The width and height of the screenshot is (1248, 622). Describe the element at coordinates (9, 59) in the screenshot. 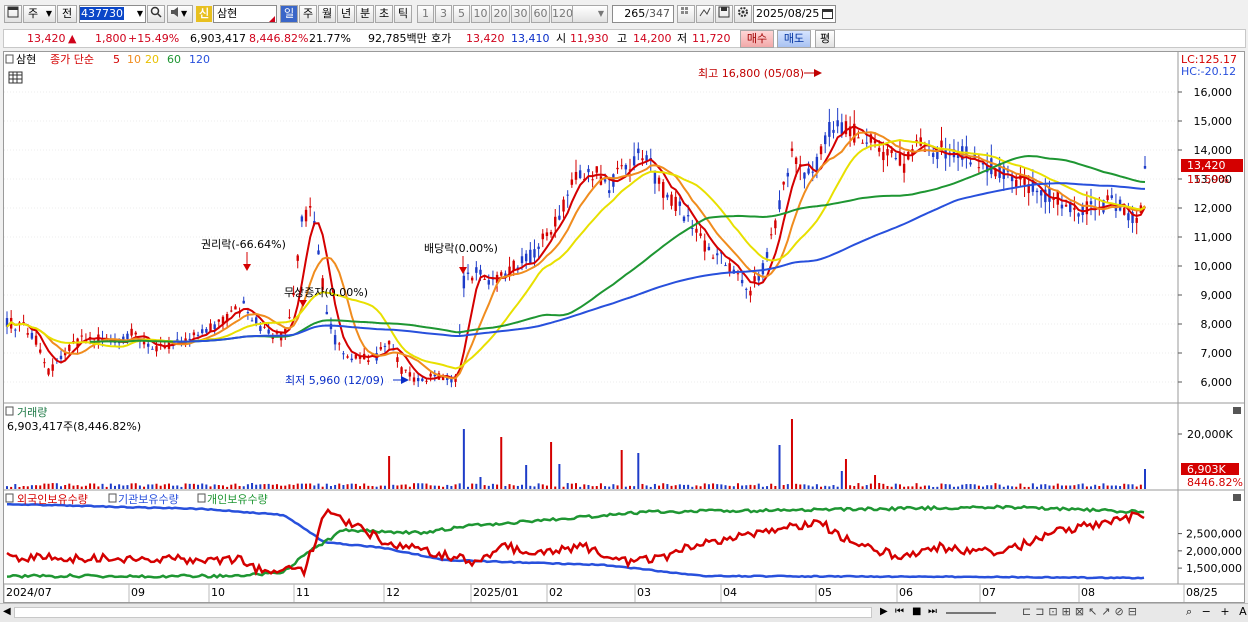

I see `panel-toggle-icon` at that location.